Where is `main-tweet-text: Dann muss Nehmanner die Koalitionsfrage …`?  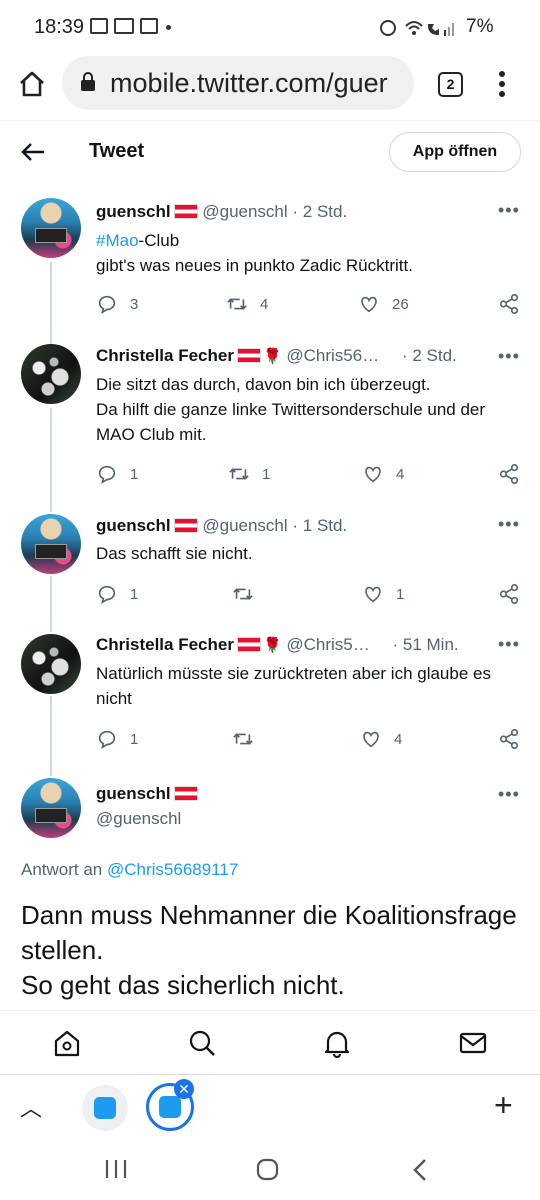
main-tweet-text: Dann muss Nehmanner die Koalitionsfrage … is located at coordinates (269, 950).